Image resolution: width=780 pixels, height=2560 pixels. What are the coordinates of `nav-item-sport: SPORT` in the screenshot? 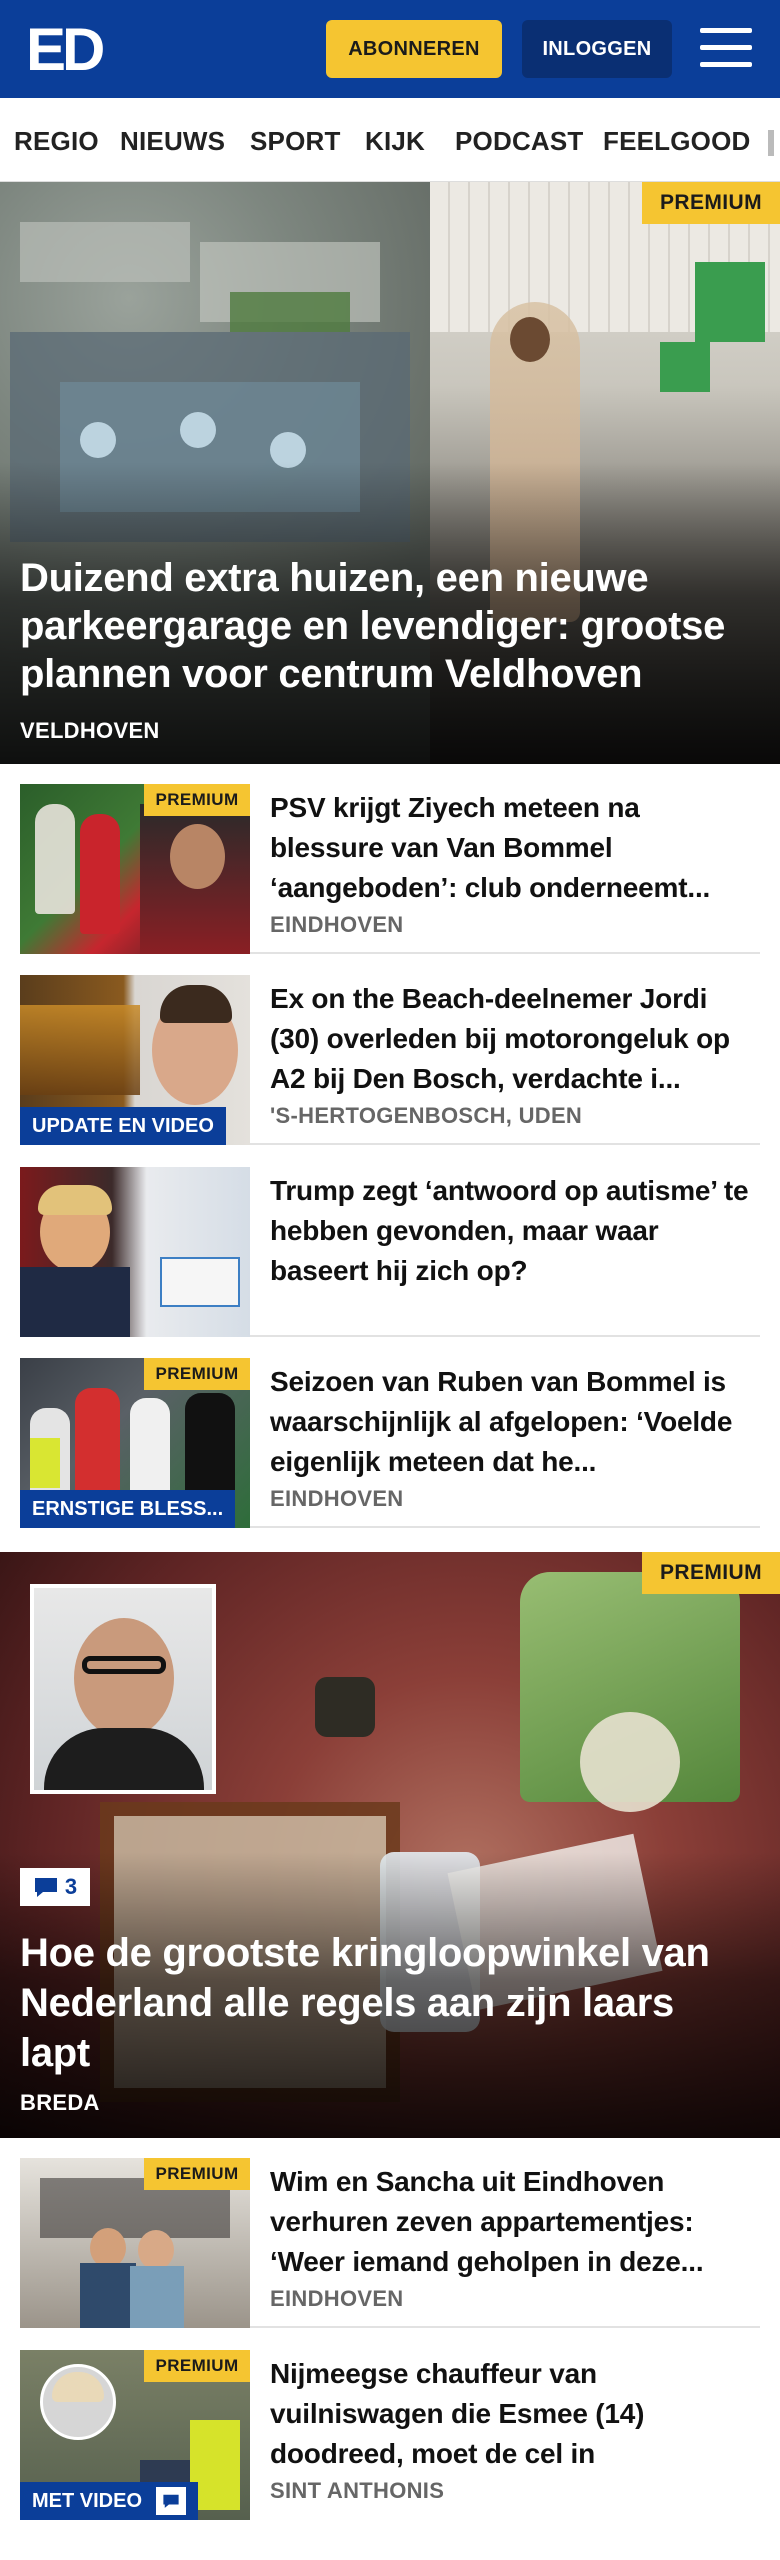 It's located at (295, 141).